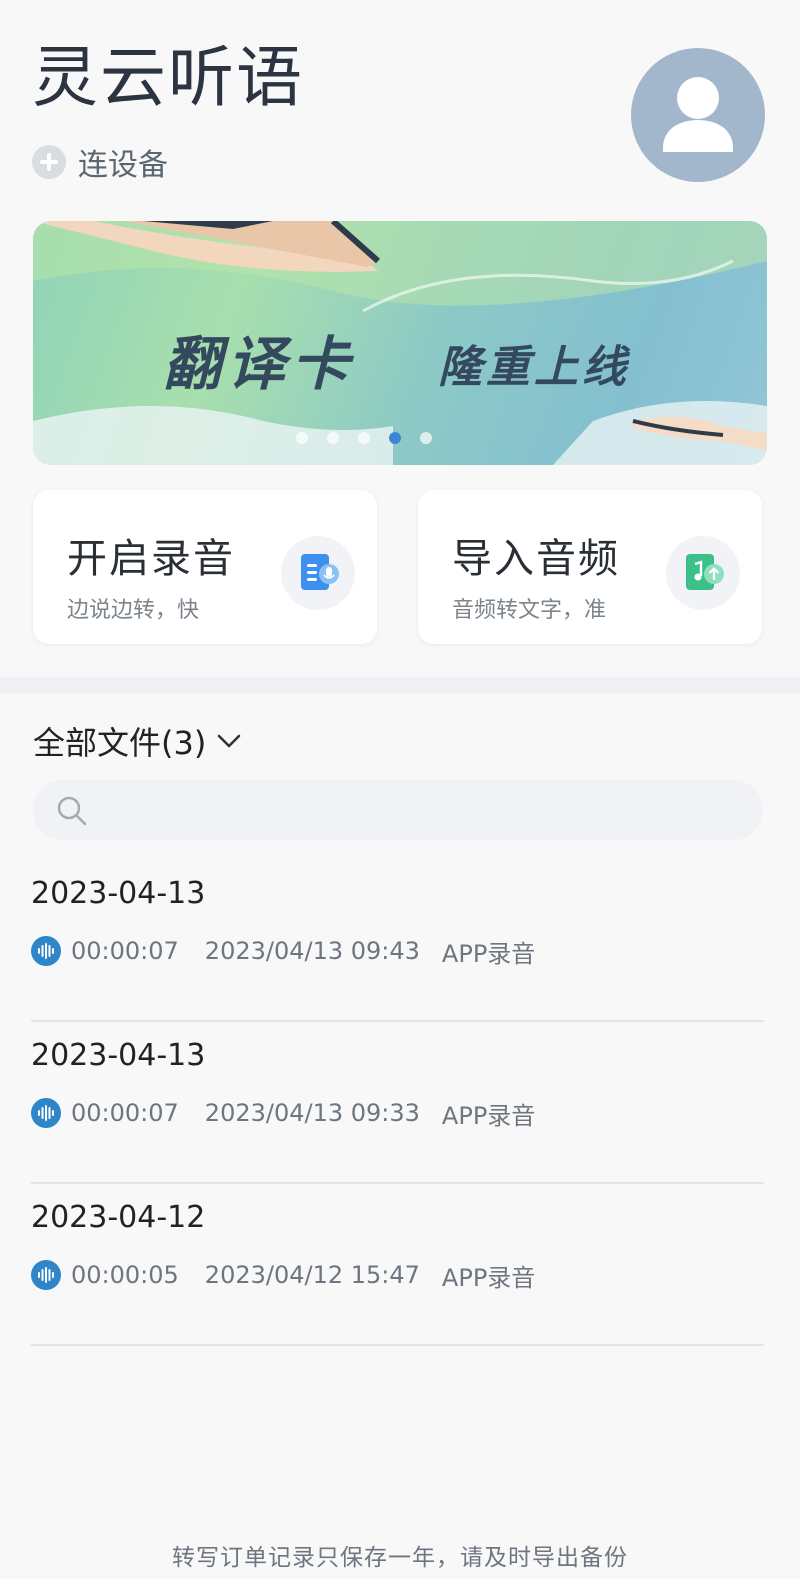 This screenshot has height=1579, width=800. Describe the element at coordinates (312, 951) in the screenshot. I see `file-timestamp: 2023/04/13 09:43` at that location.